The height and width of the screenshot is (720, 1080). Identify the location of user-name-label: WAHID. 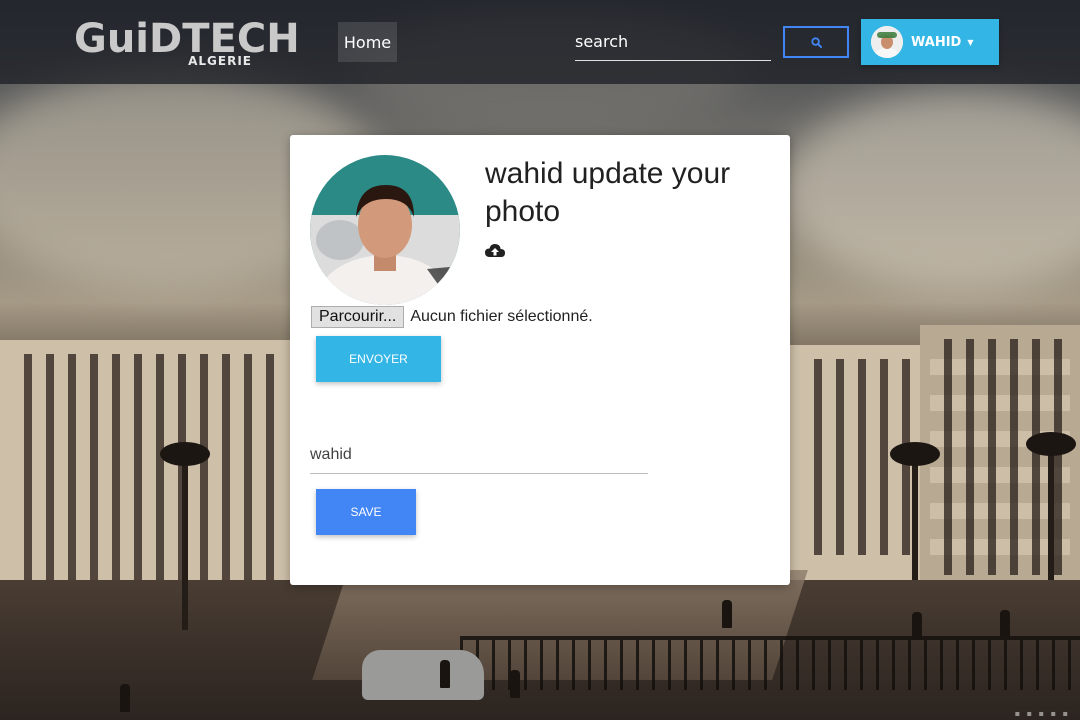
(936, 42).